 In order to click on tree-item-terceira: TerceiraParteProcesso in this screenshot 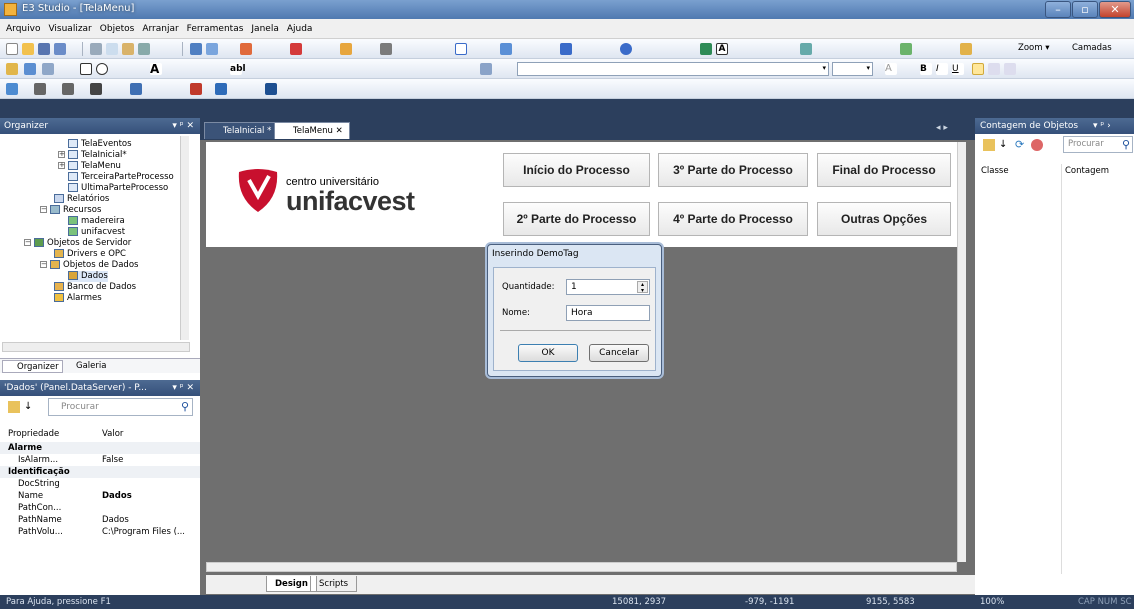, I will do `click(121, 177)`.